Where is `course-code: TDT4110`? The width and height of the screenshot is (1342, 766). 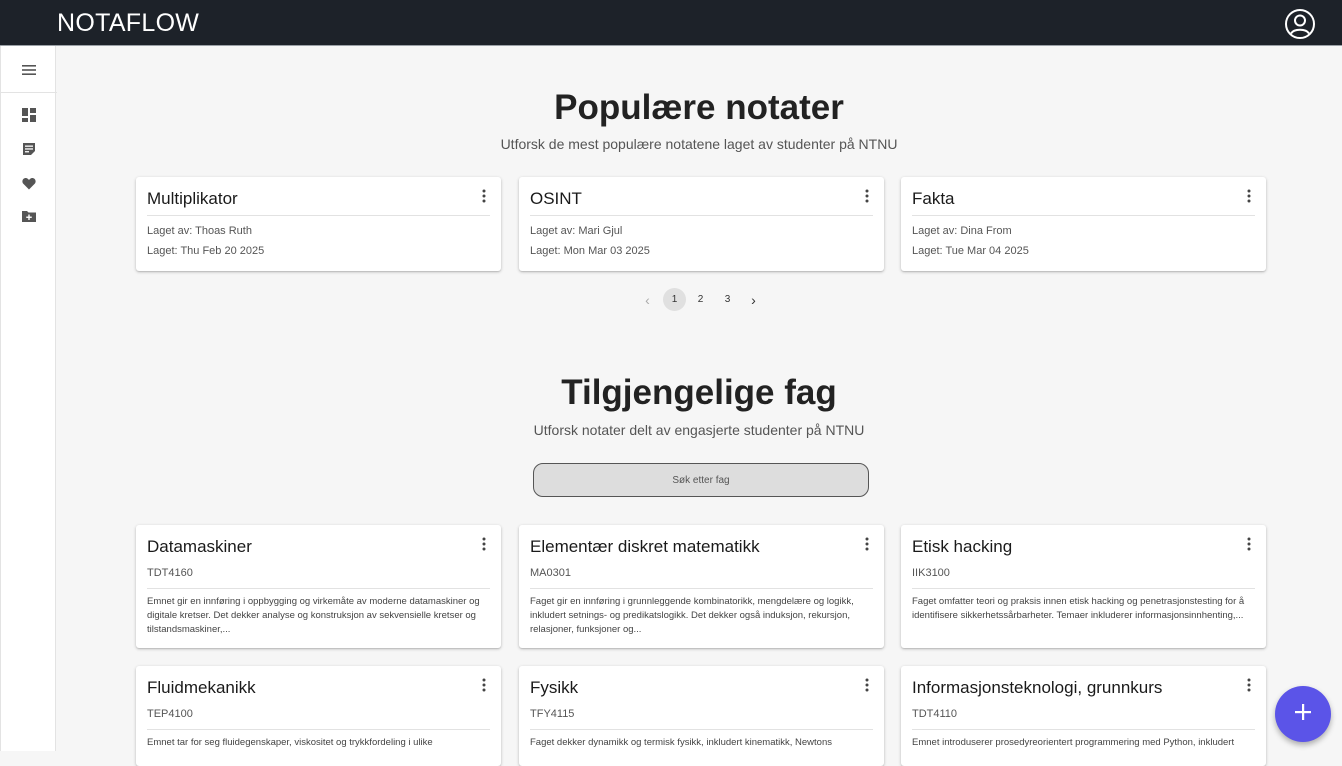
course-code: TDT4110 is located at coordinates (935, 714).